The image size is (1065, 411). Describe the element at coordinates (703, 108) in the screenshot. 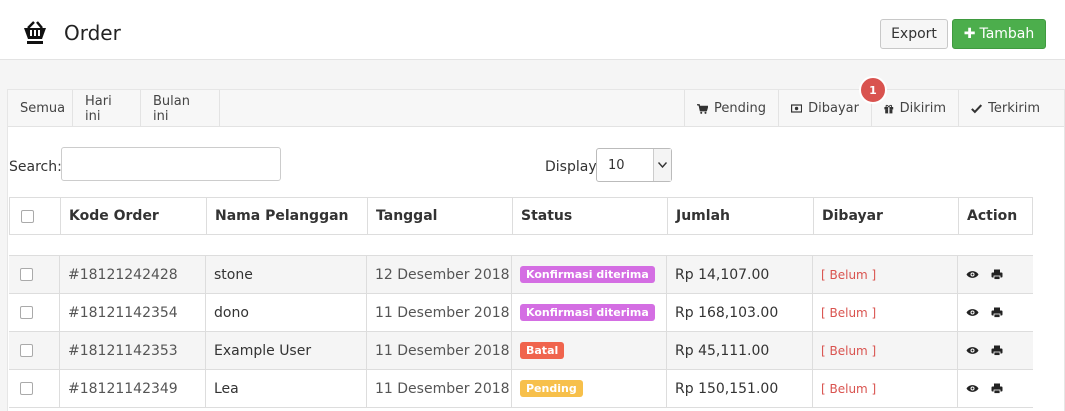

I see `cart-icon` at that location.